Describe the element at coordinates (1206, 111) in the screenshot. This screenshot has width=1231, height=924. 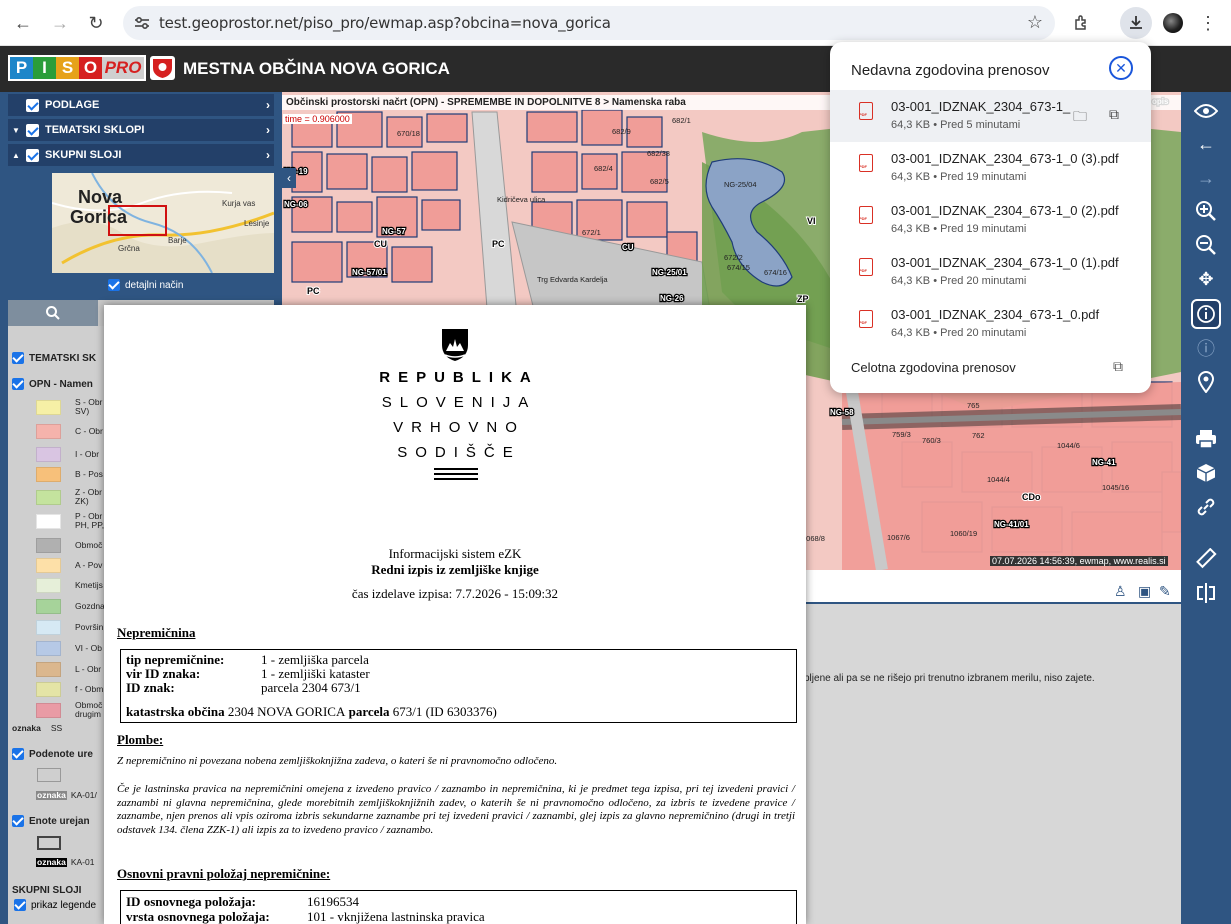
I see `eye-icon` at that location.